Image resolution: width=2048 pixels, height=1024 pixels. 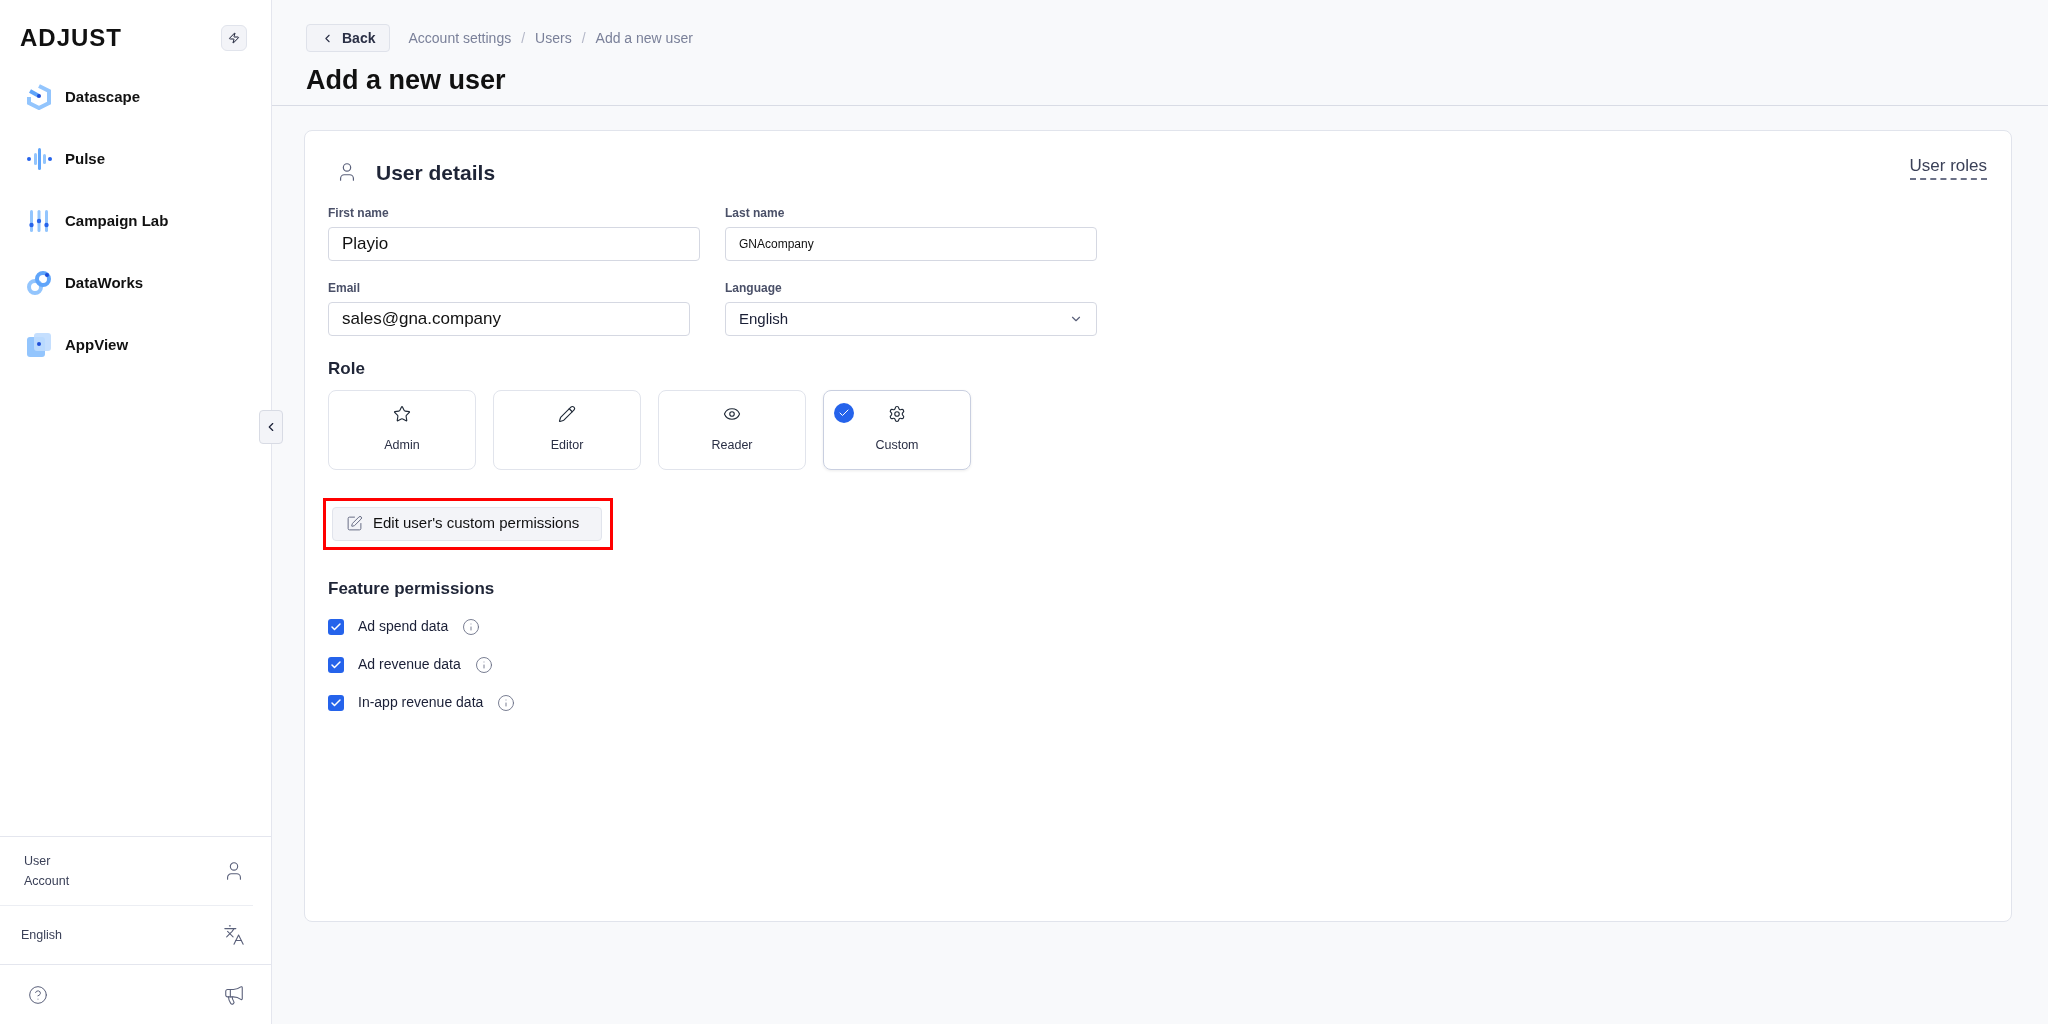 I want to click on breadcrumb-link: Account settings, so click(x=460, y=38).